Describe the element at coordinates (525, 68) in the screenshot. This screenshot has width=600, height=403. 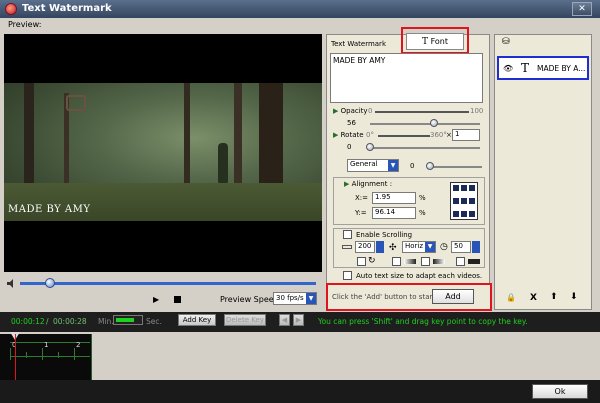
I see `text-layer-icon: T` at that location.